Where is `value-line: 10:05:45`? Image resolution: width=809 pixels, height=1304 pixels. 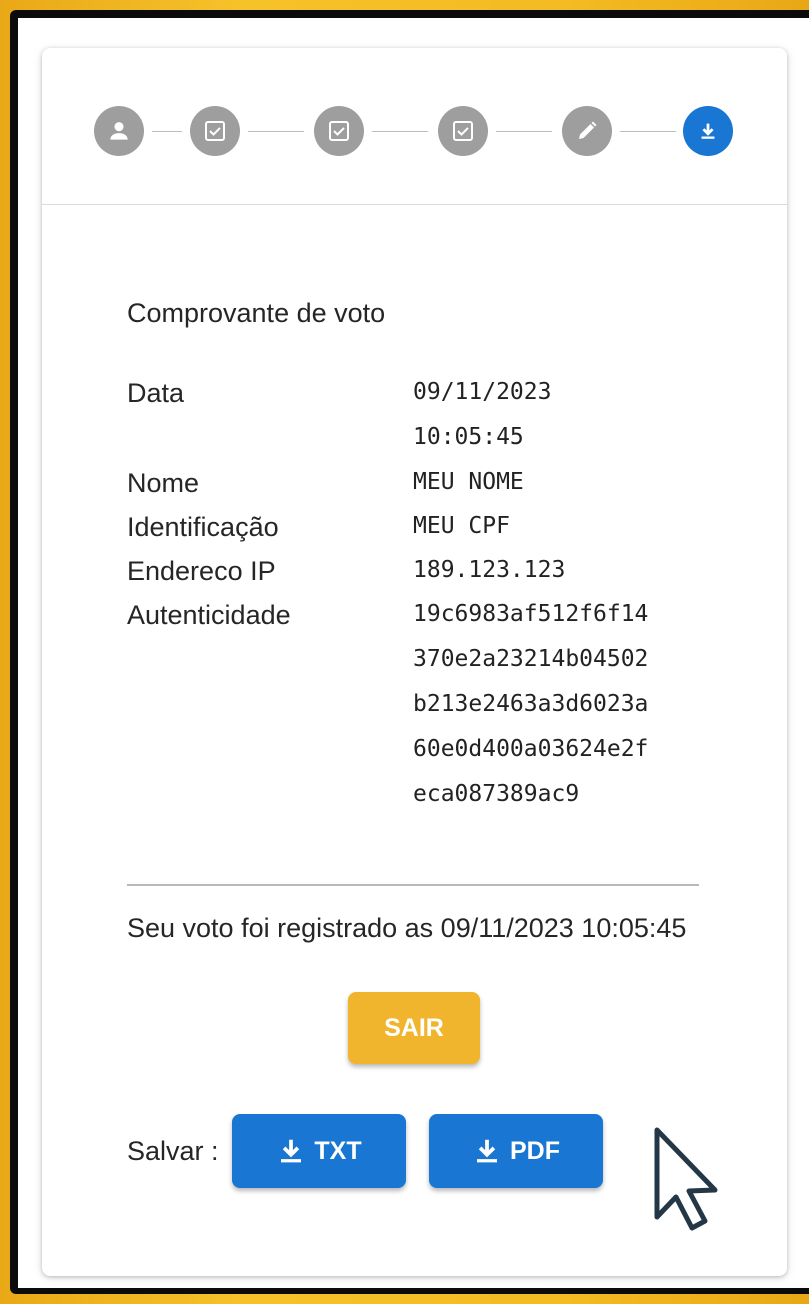 value-line: 10:05:45 is located at coordinates (468, 437).